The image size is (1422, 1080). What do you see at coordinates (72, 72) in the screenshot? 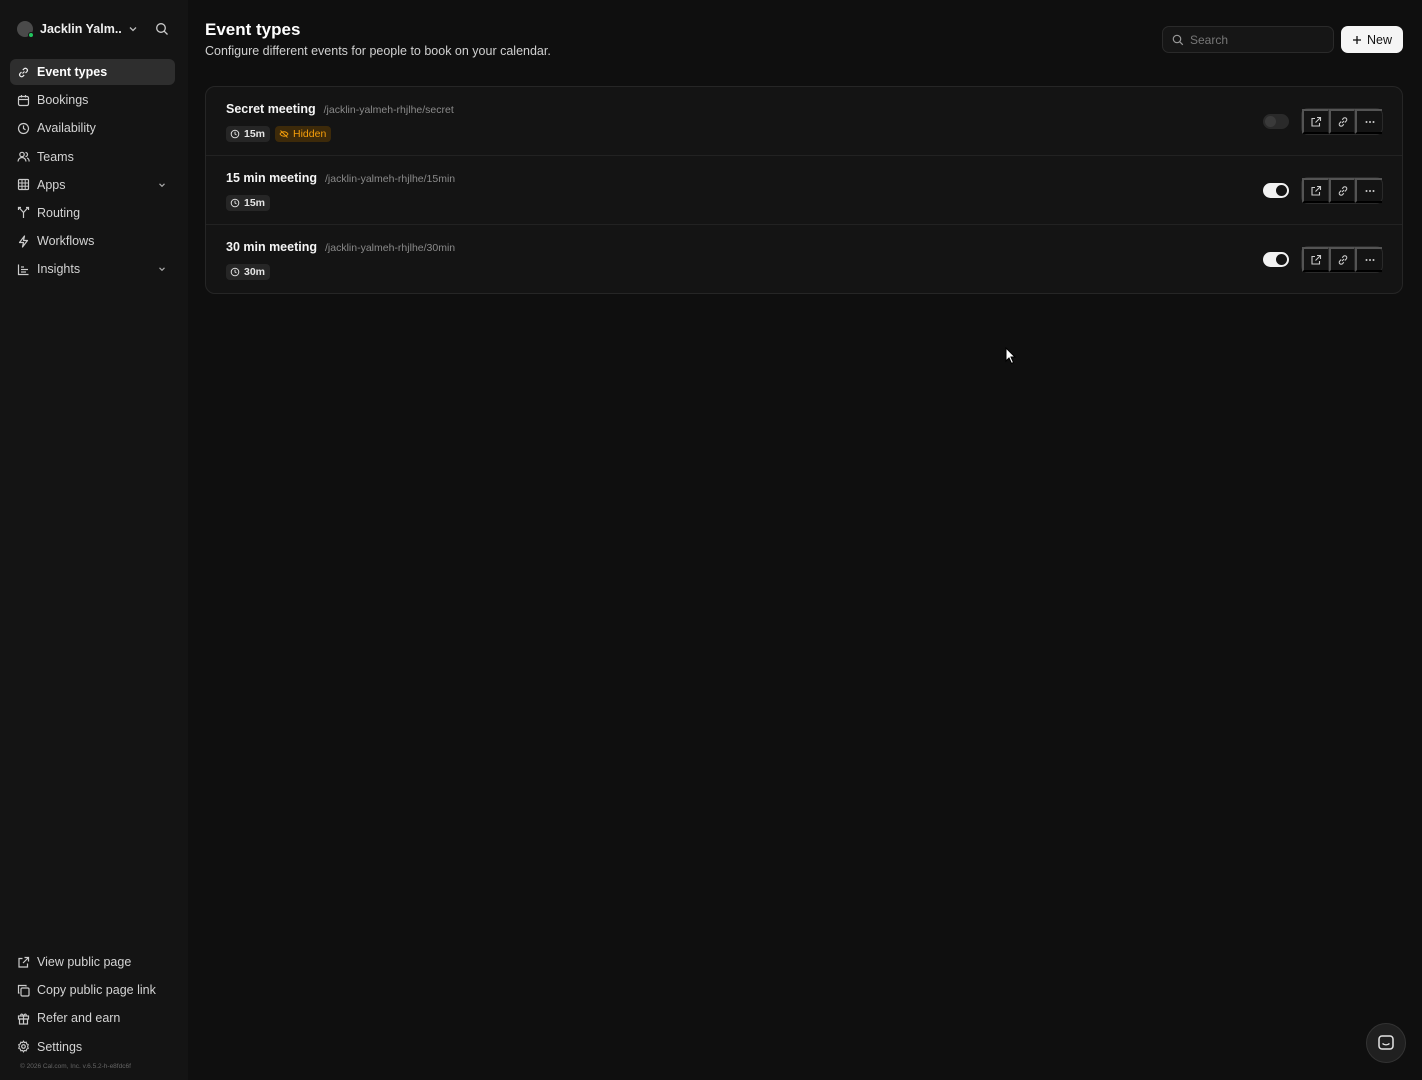
I see `nav-item-label: Event types` at bounding box center [72, 72].